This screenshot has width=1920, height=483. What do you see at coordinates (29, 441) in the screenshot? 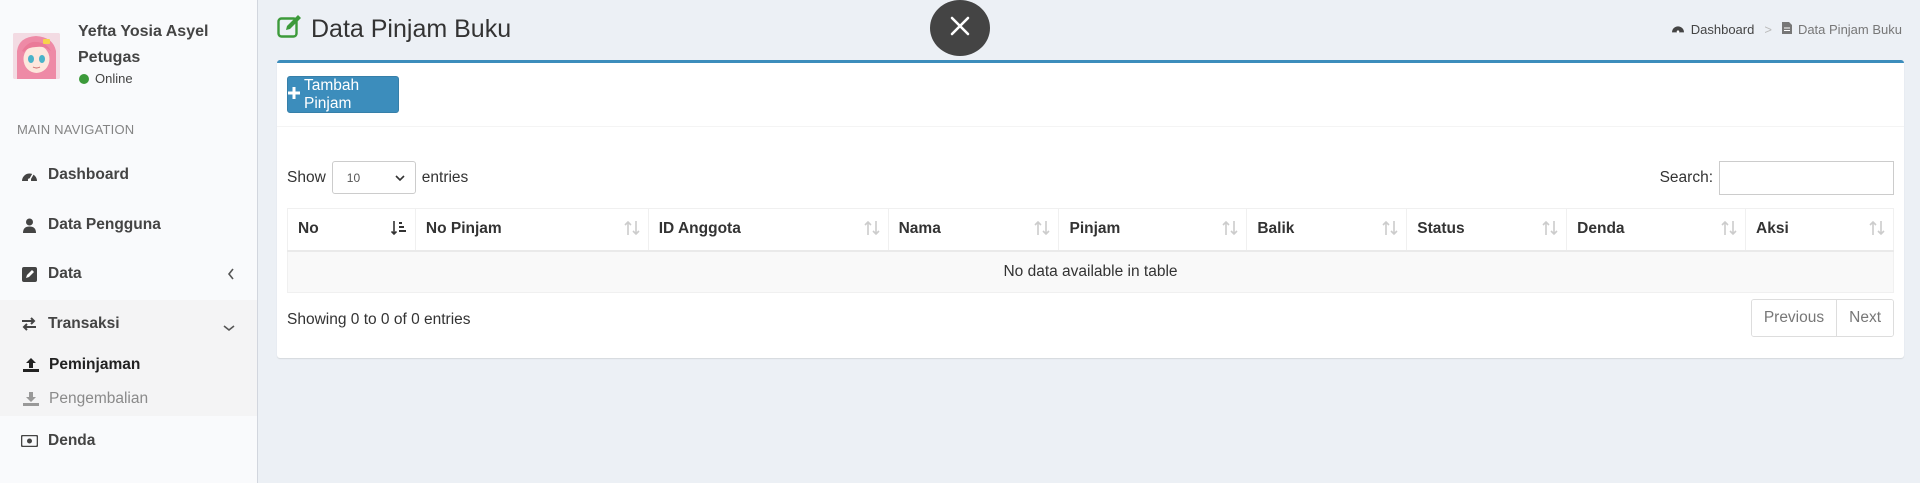
I see `money-icon` at bounding box center [29, 441].